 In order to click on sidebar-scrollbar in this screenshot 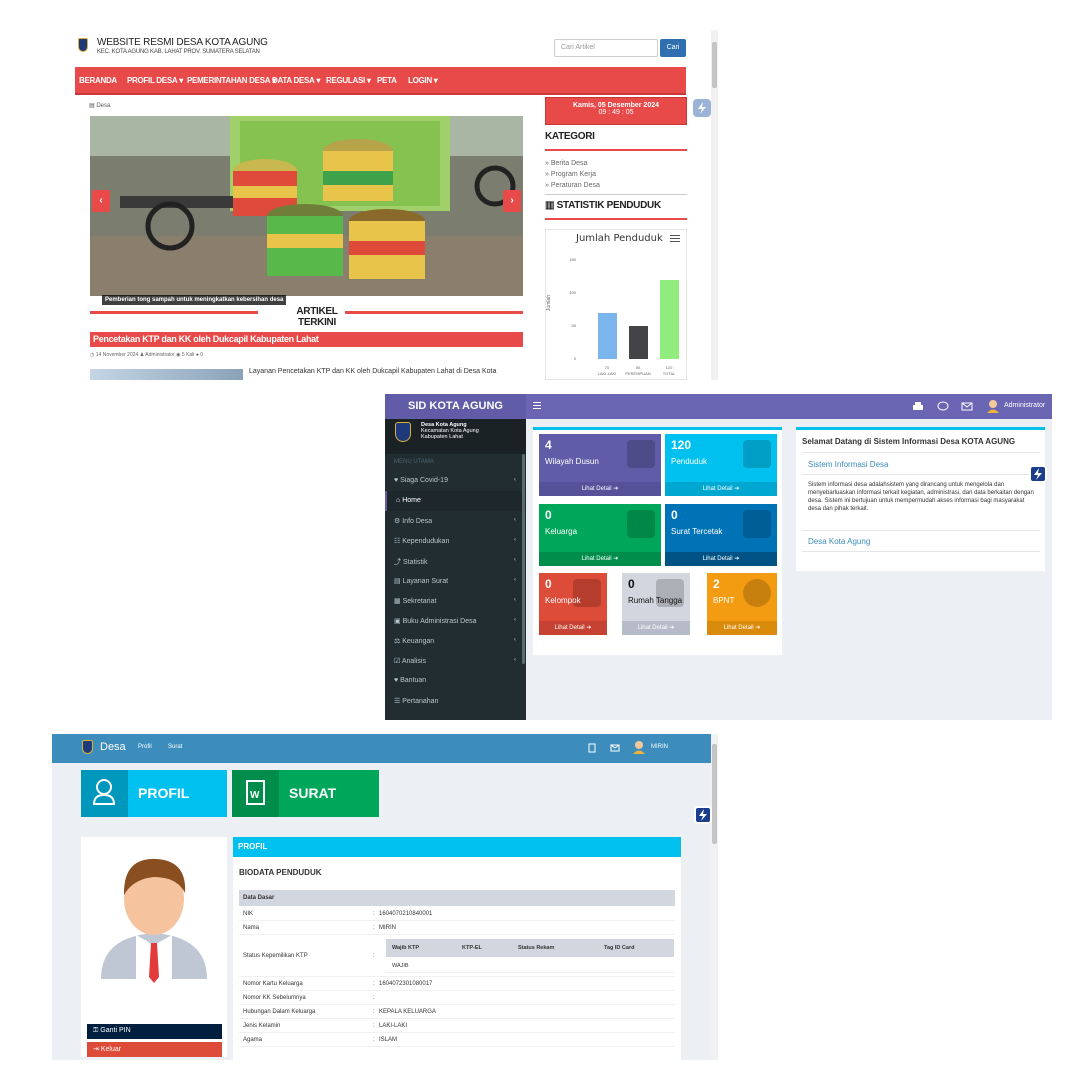, I will do `click(523, 559)`.